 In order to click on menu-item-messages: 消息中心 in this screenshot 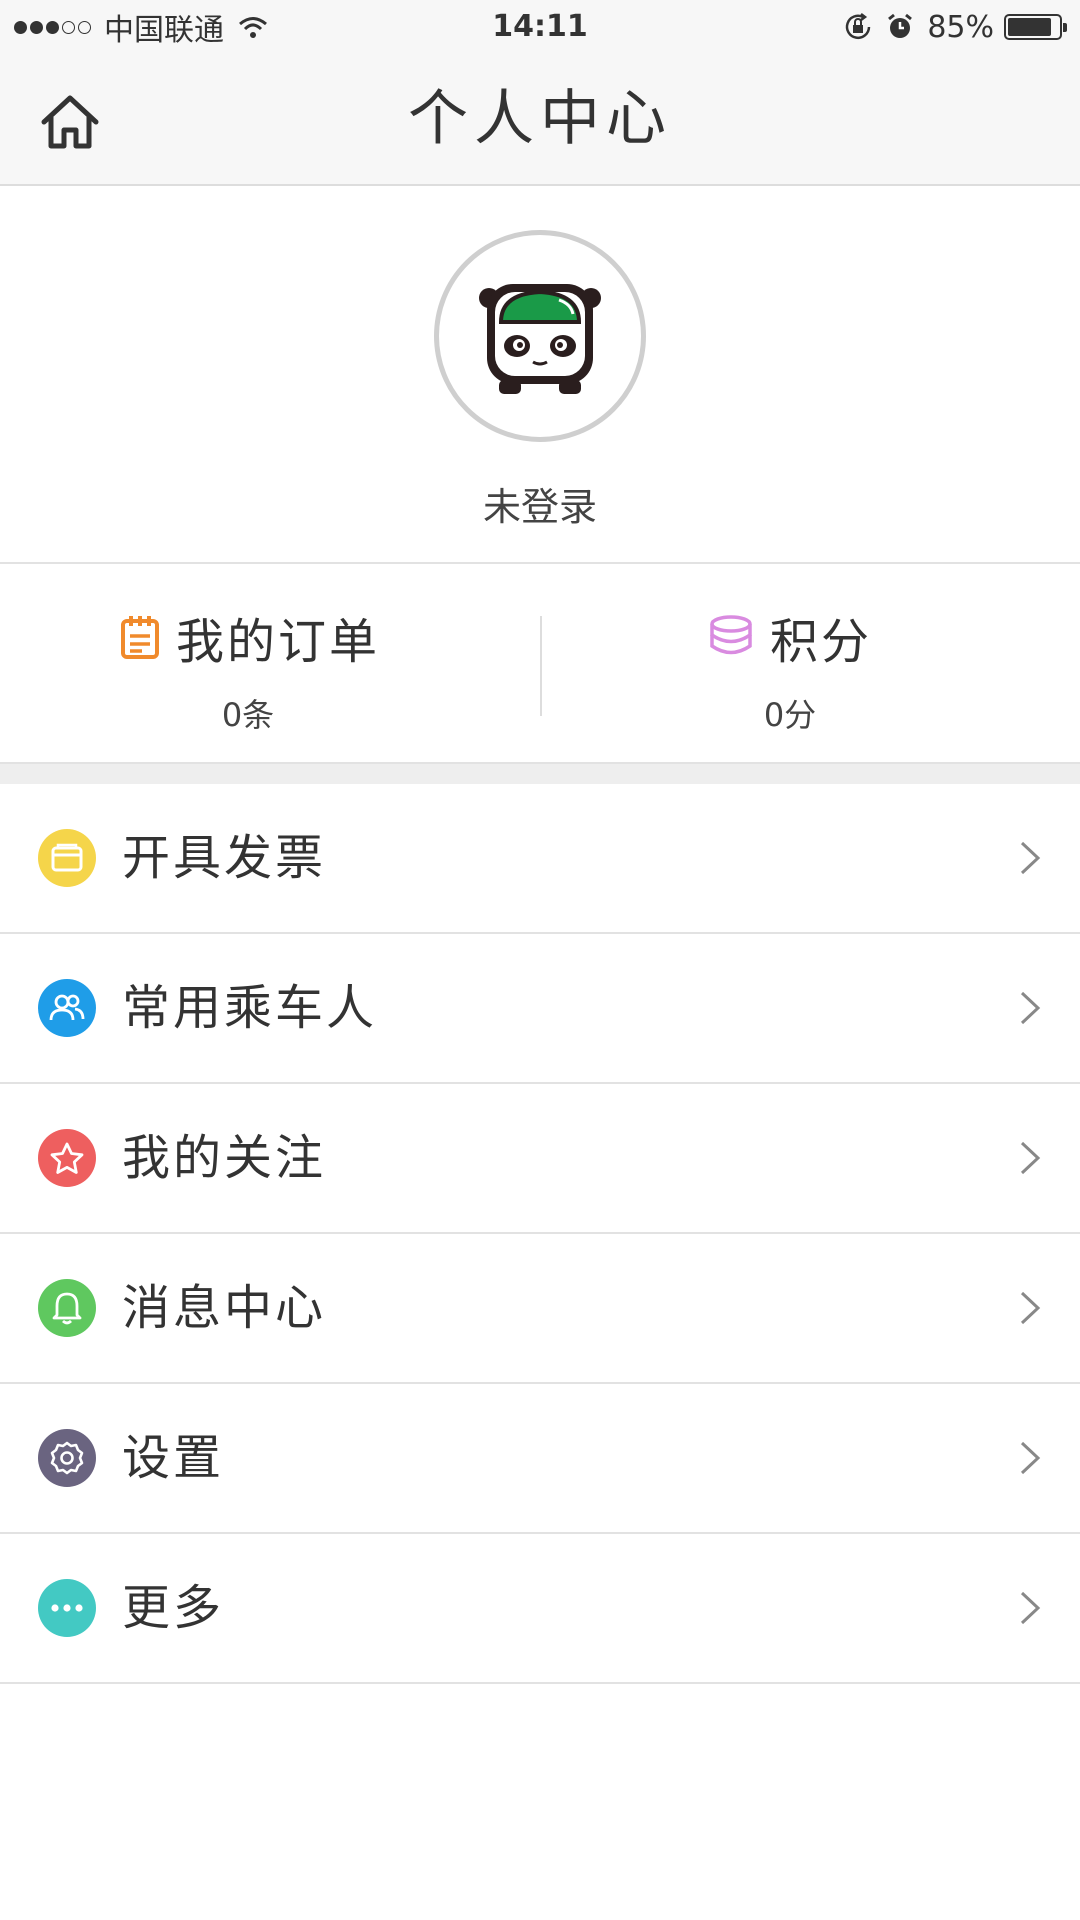, I will do `click(540, 1309)`.